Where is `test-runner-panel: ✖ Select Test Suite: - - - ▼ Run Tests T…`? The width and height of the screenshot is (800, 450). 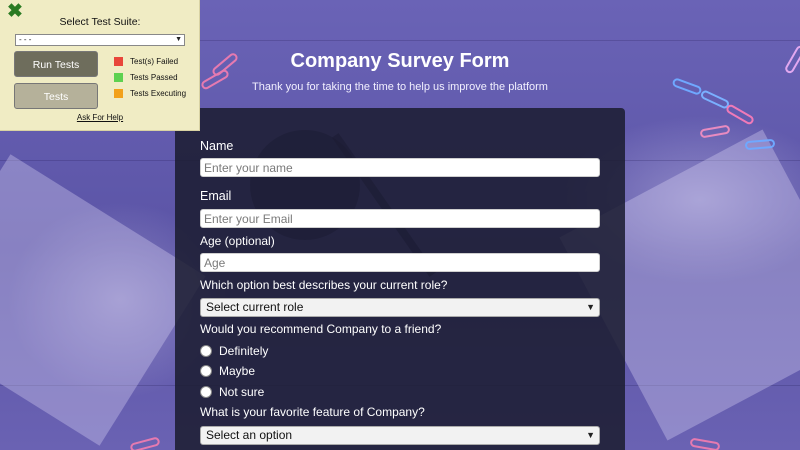
test-runner-panel: ✖ Select Test Suite: - - - ▼ Run Tests T… is located at coordinates (100, 65).